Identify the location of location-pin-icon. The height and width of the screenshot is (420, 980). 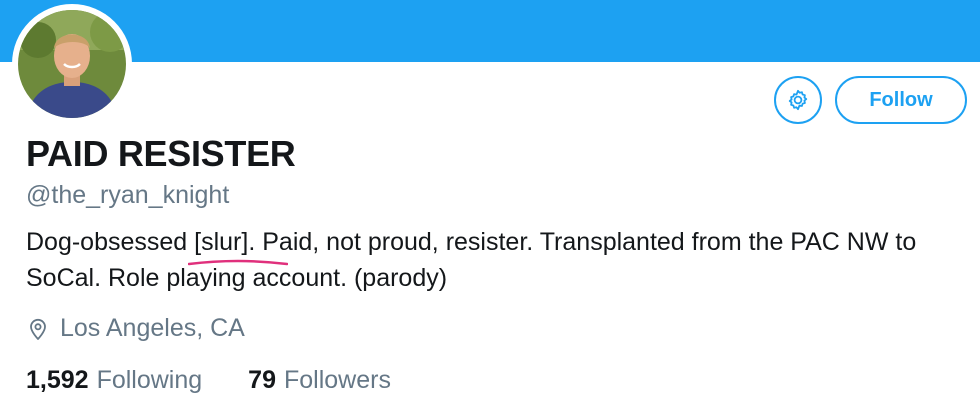
(38, 329).